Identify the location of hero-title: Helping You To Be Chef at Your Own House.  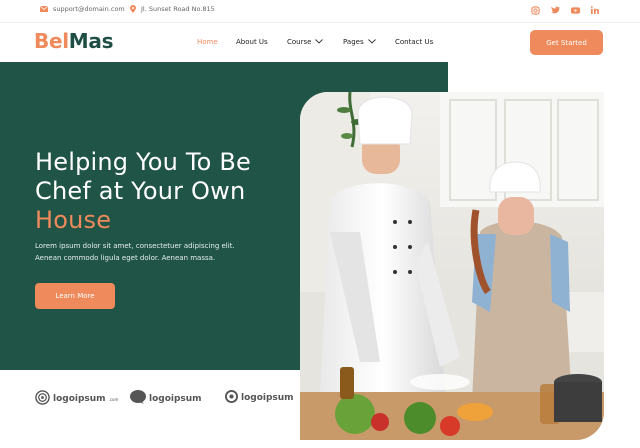
(143, 191).